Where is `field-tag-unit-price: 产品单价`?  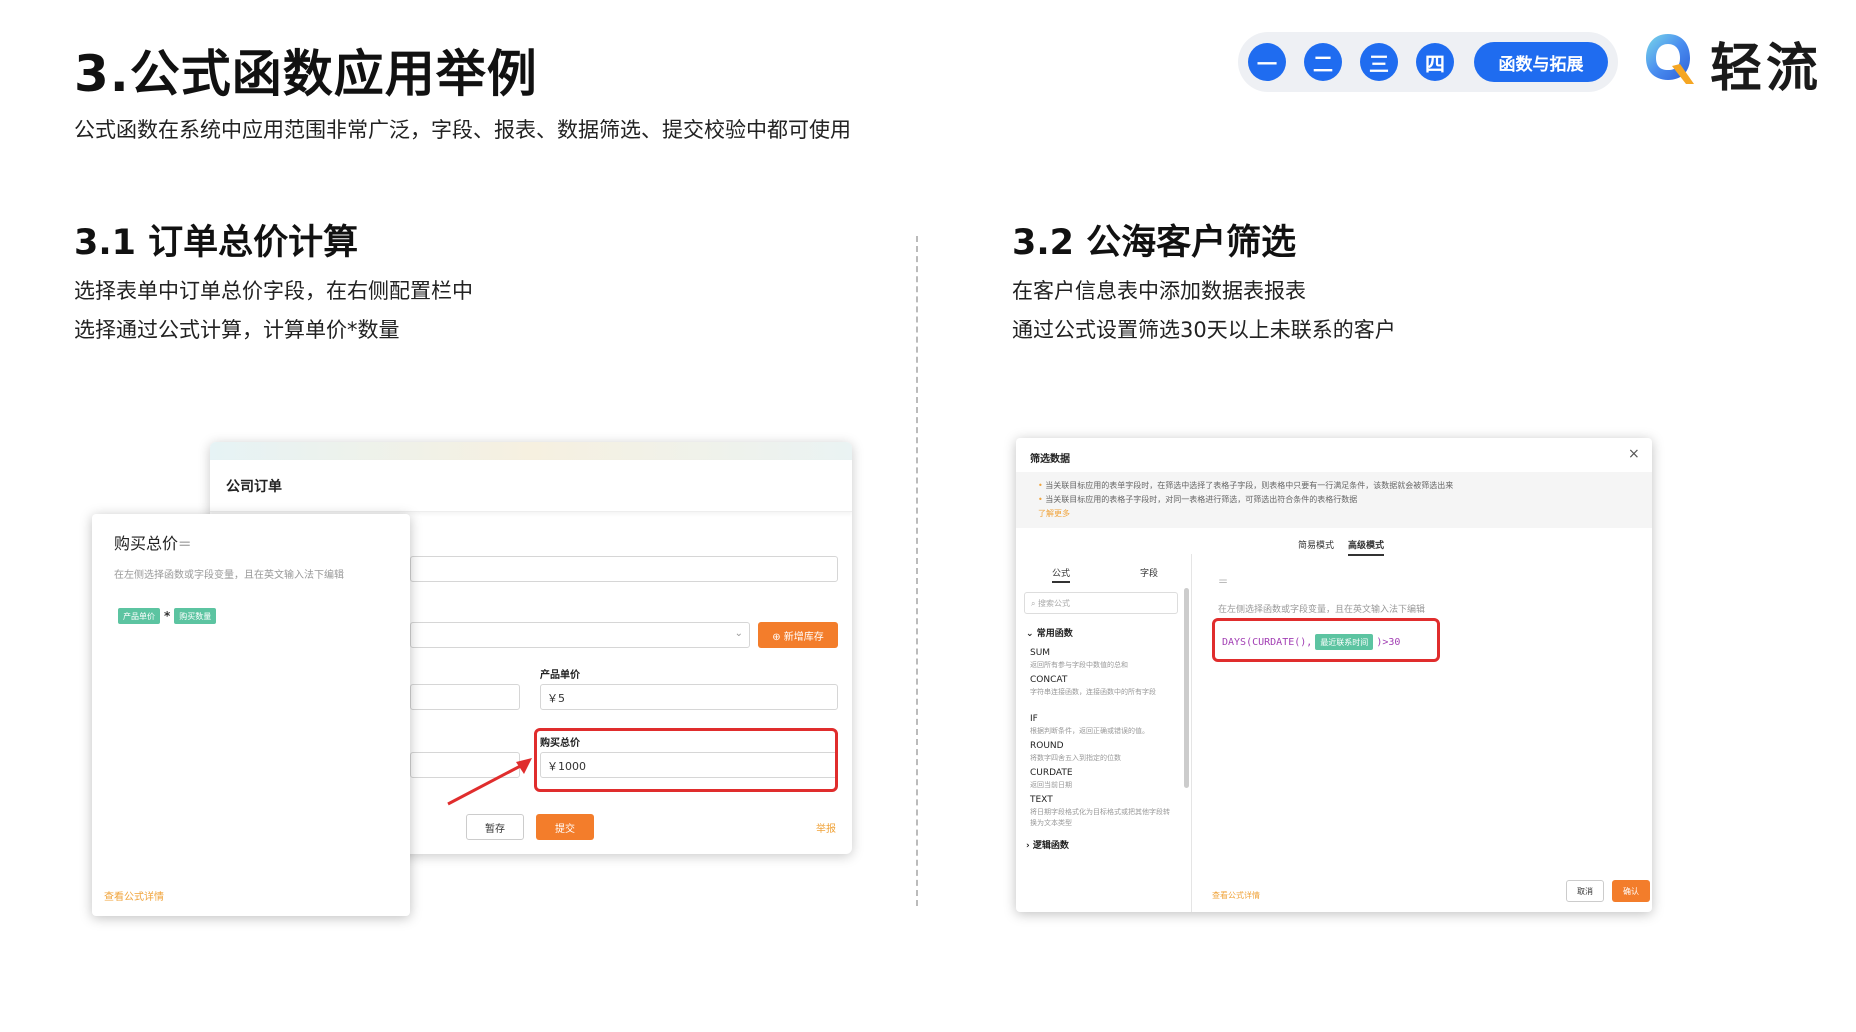
field-tag-unit-price: 产品单价 is located at coordinates (139, 616).